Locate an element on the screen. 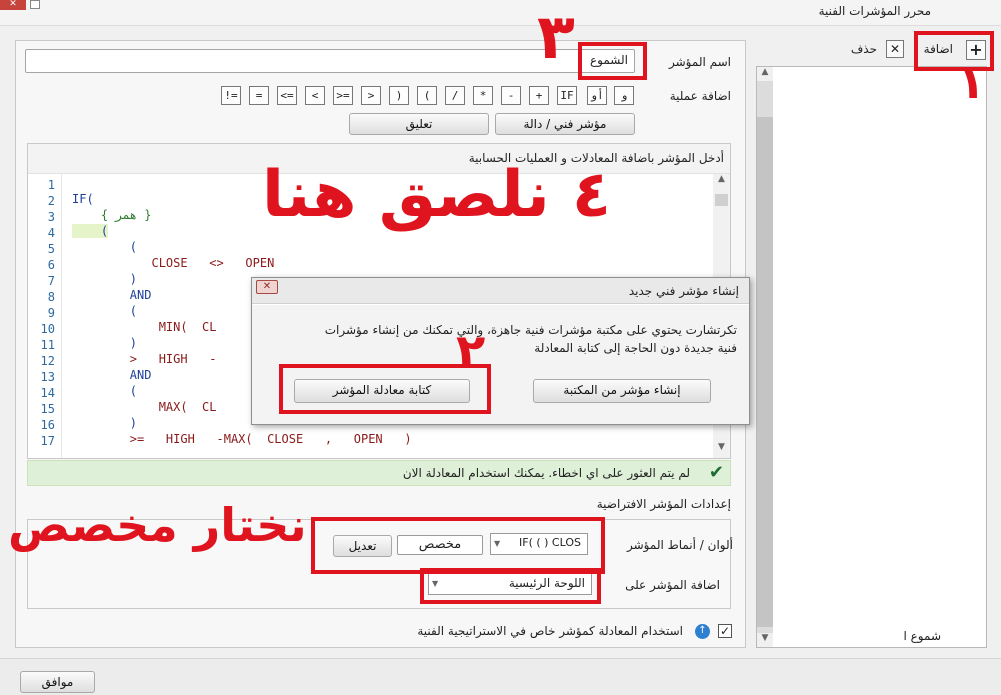 The width and height of the screenshot is (1001, 695). code-line: >= HIGH -MAX( CLOSE , OPEN ) is located at coordinates (242, 439).